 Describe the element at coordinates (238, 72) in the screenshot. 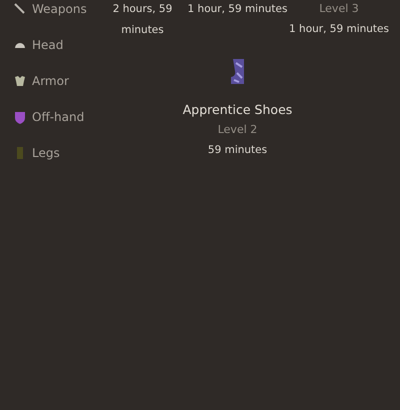

I see `boot-icon` at that location.